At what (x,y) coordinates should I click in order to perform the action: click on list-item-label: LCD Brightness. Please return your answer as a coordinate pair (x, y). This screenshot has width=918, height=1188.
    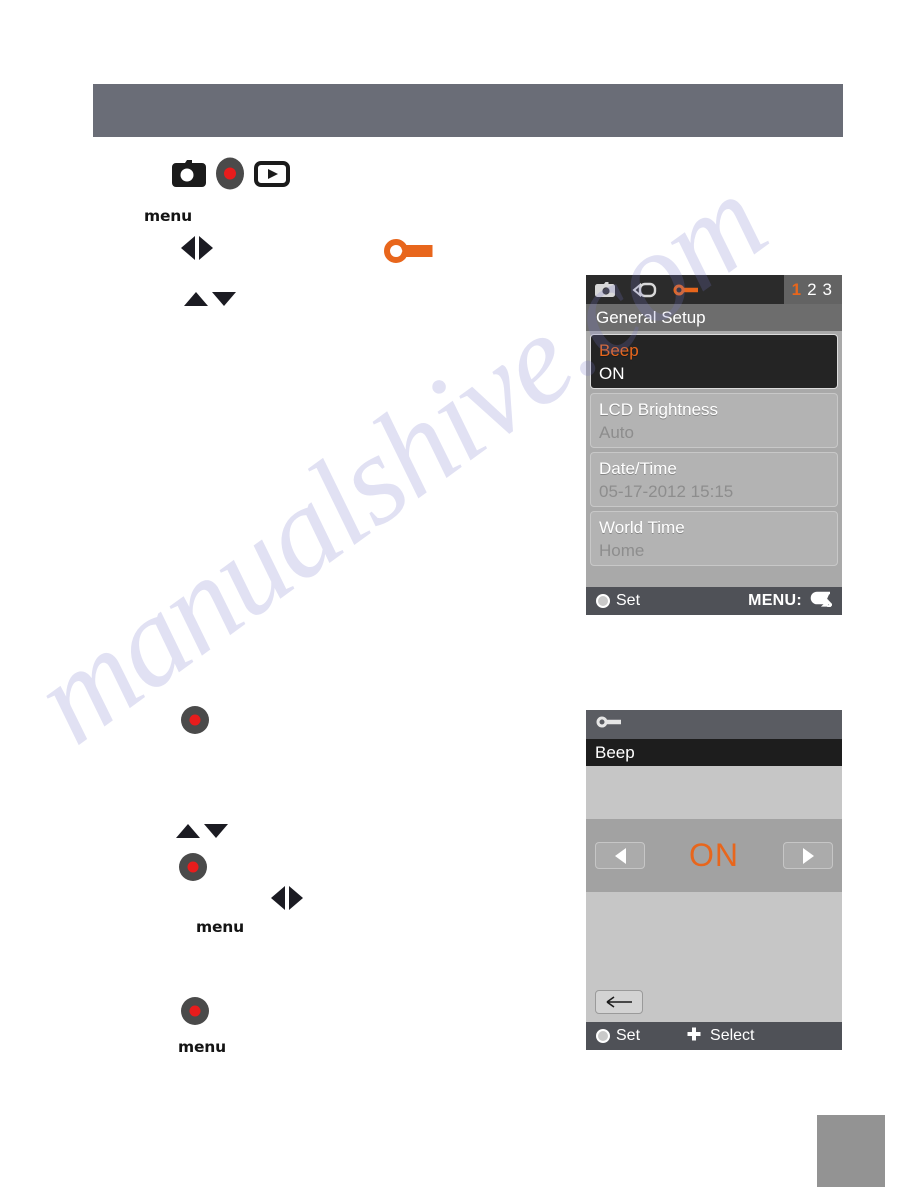
    Looking at the image, I should click on (659, 409).